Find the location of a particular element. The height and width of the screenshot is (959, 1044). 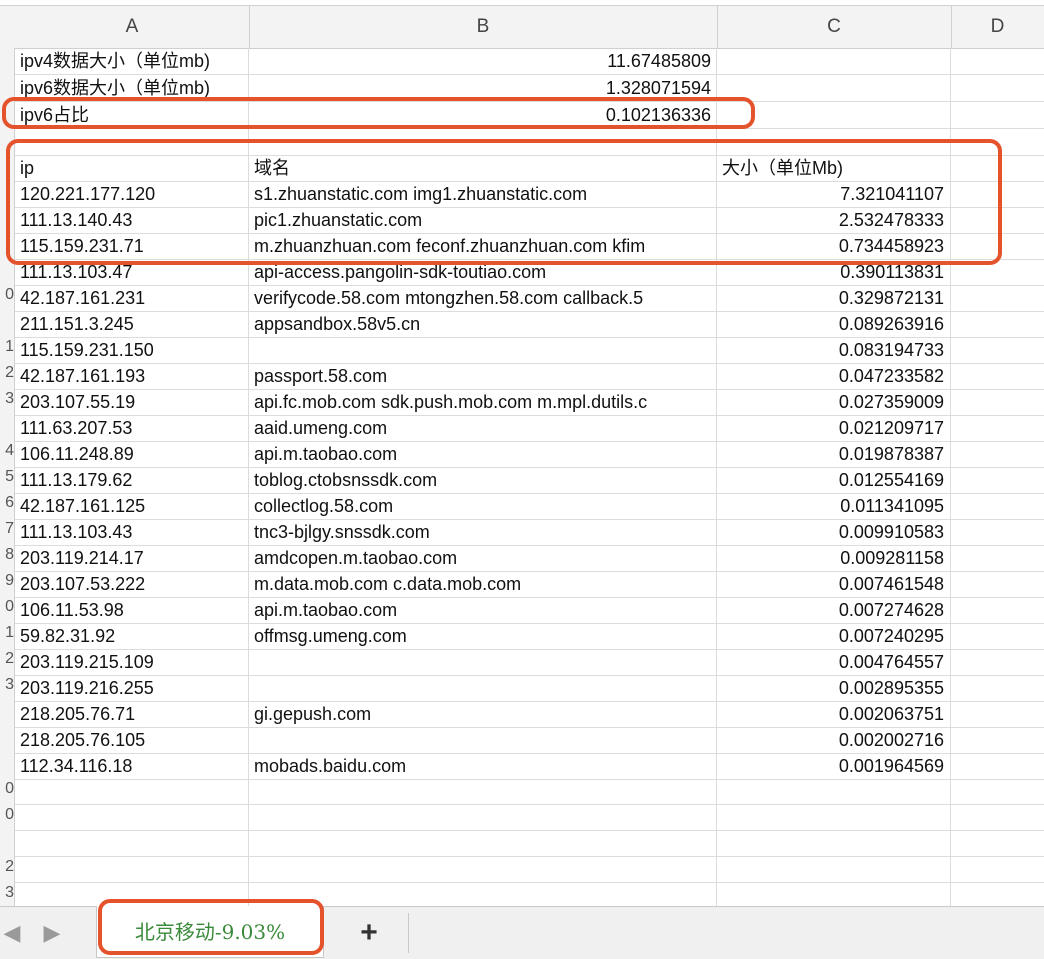

domain-cell: collectlog.58.com is located at coordinates (483, 506).